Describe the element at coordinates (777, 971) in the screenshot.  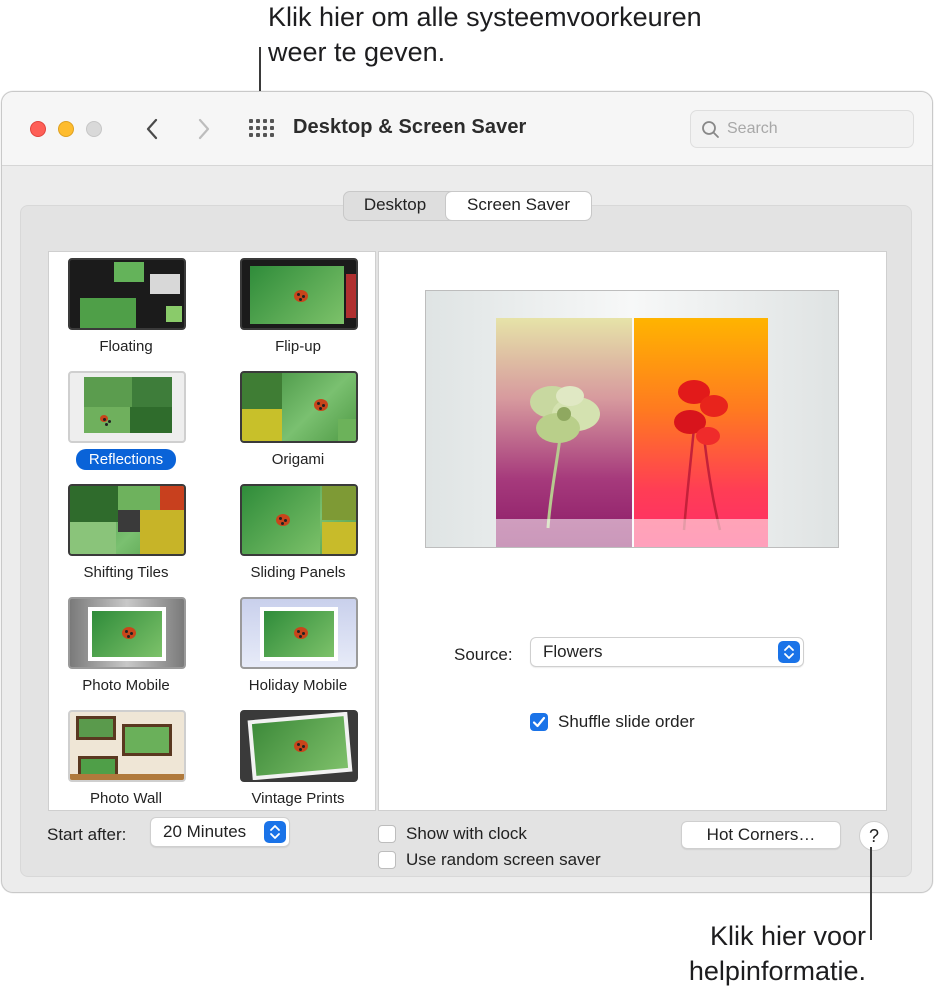
I see `callout-line: helpinformatie.` at that location.